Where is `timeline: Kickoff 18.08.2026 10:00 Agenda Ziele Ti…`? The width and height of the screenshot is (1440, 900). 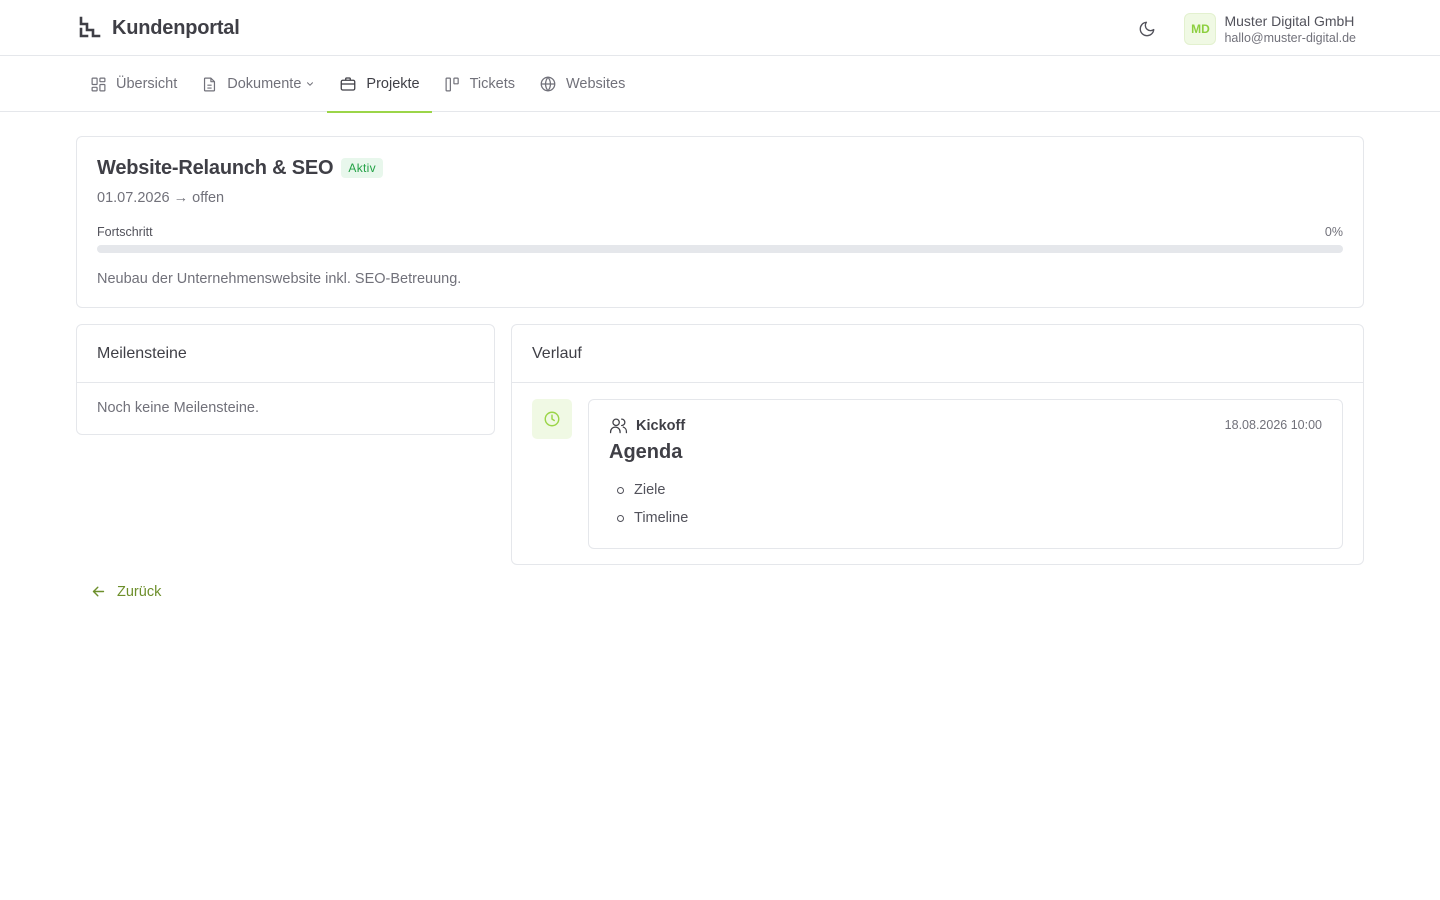 timeline: Kickoff 18.08.2026 10:00 Agenda Ziele Ti… is located at coordinates (937, 474).